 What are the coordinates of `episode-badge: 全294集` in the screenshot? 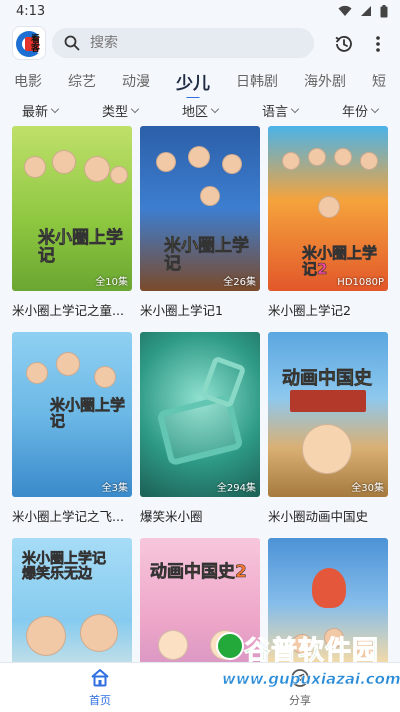 It's located at (236, 488).